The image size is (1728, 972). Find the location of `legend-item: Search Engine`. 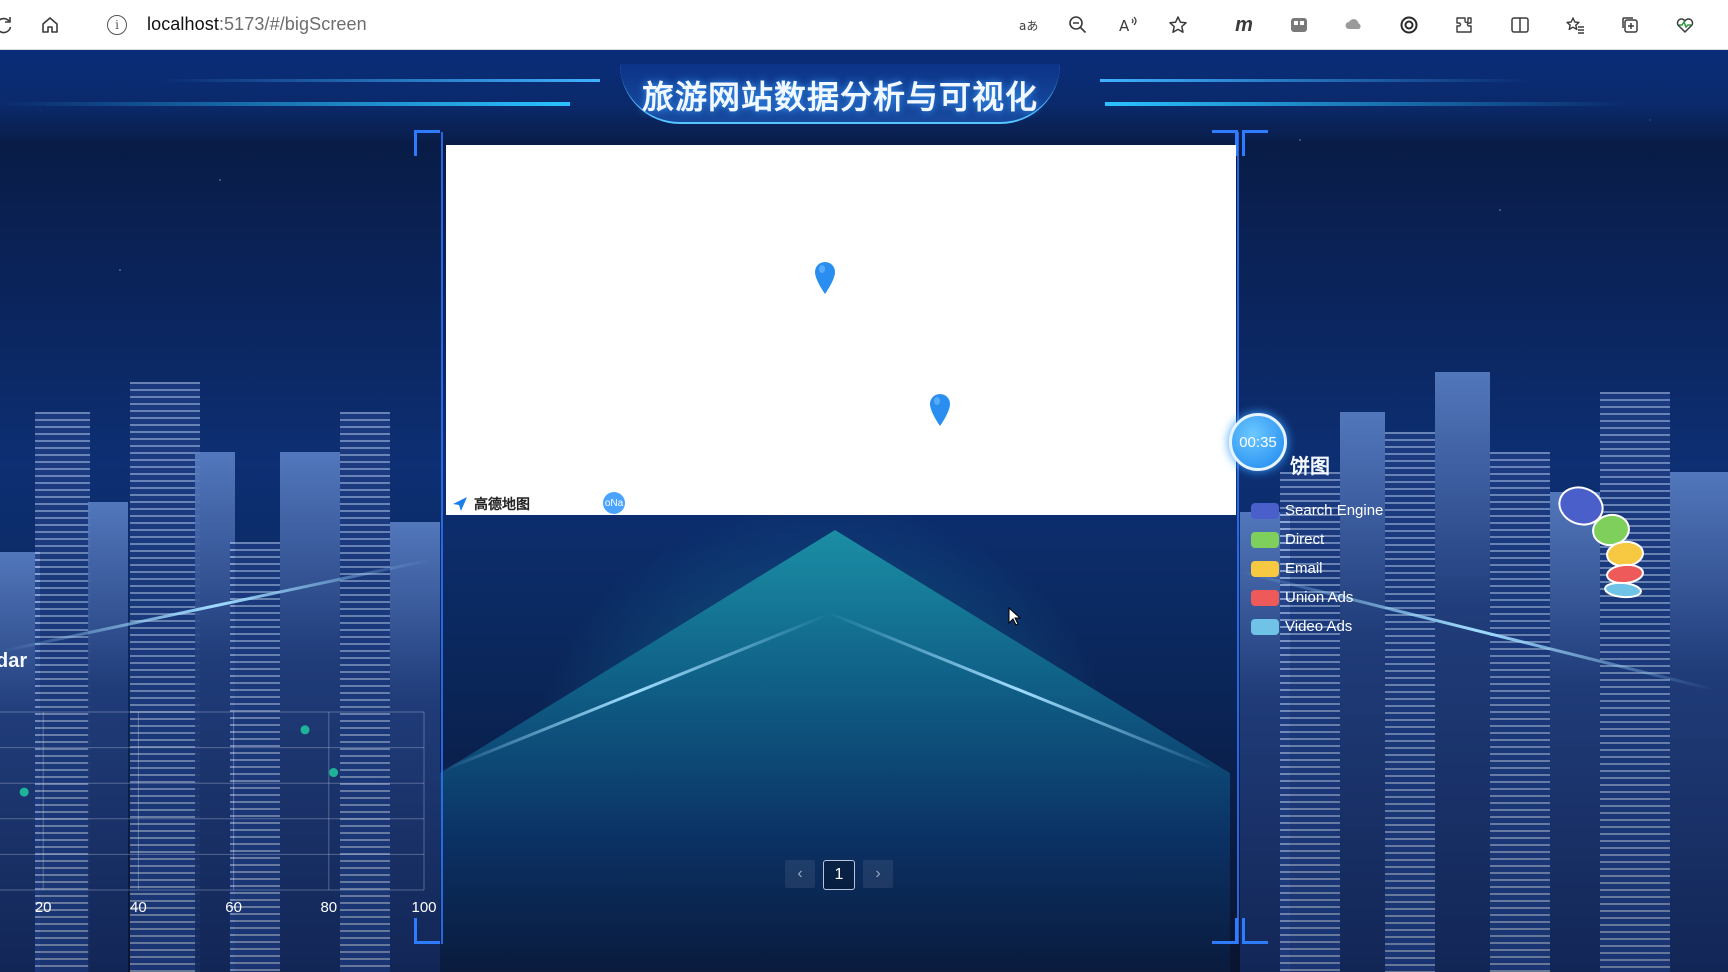

legend-item: Search Engine is located at coordinates (1317, 510).